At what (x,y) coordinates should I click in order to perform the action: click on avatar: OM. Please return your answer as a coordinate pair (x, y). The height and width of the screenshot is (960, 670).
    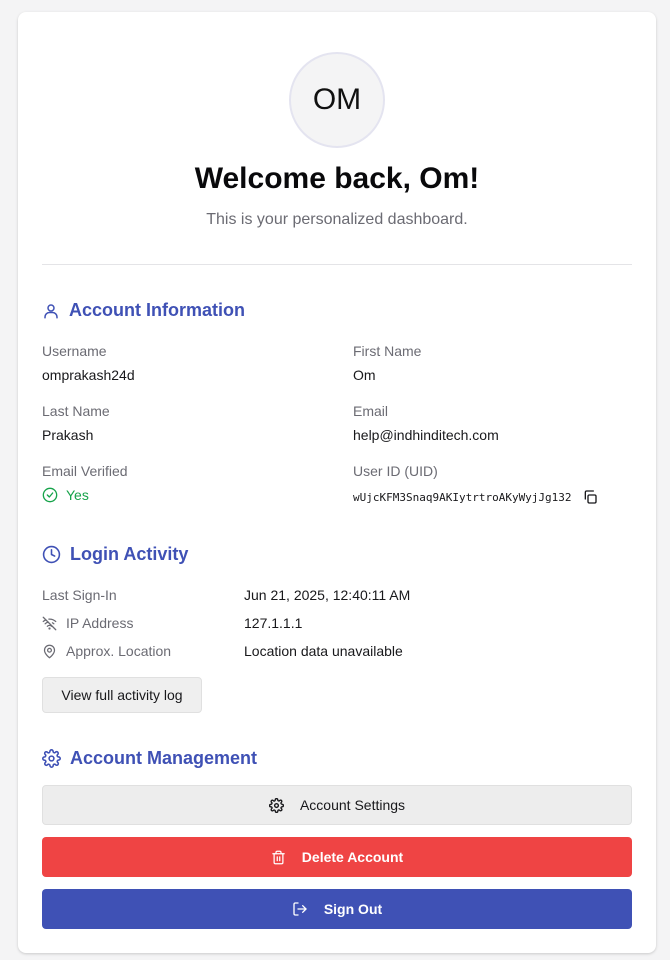
    Looking at the image, I should click on (337, 100).